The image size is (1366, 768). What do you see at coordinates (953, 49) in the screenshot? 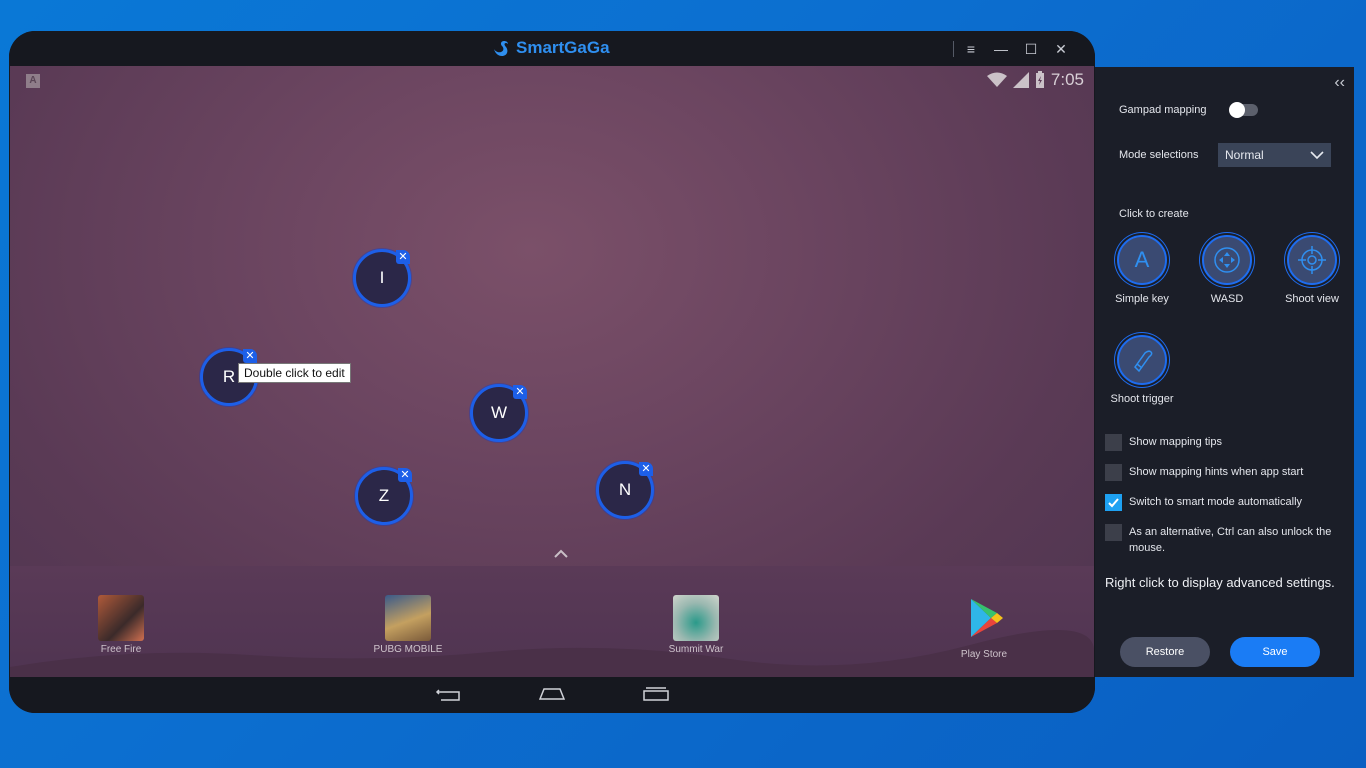
I see `title-separator` at bounding box center [953, 49].